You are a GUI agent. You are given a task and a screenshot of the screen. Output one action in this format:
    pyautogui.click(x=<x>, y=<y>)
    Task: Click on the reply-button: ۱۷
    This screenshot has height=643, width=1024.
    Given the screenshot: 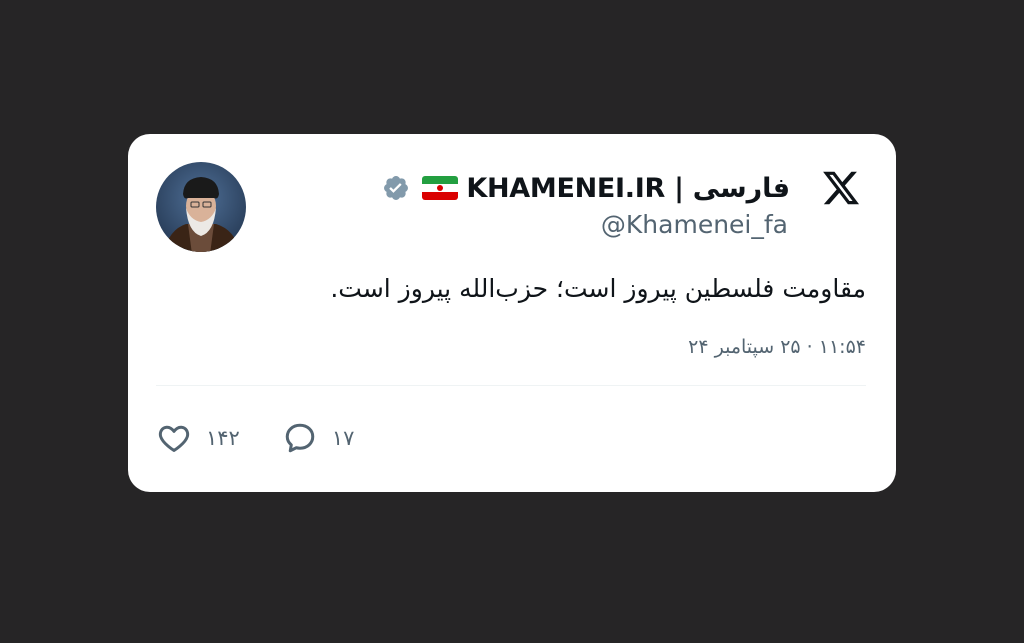 What is the action you would take?
    pyautogui.click(x=318, y=438)
    